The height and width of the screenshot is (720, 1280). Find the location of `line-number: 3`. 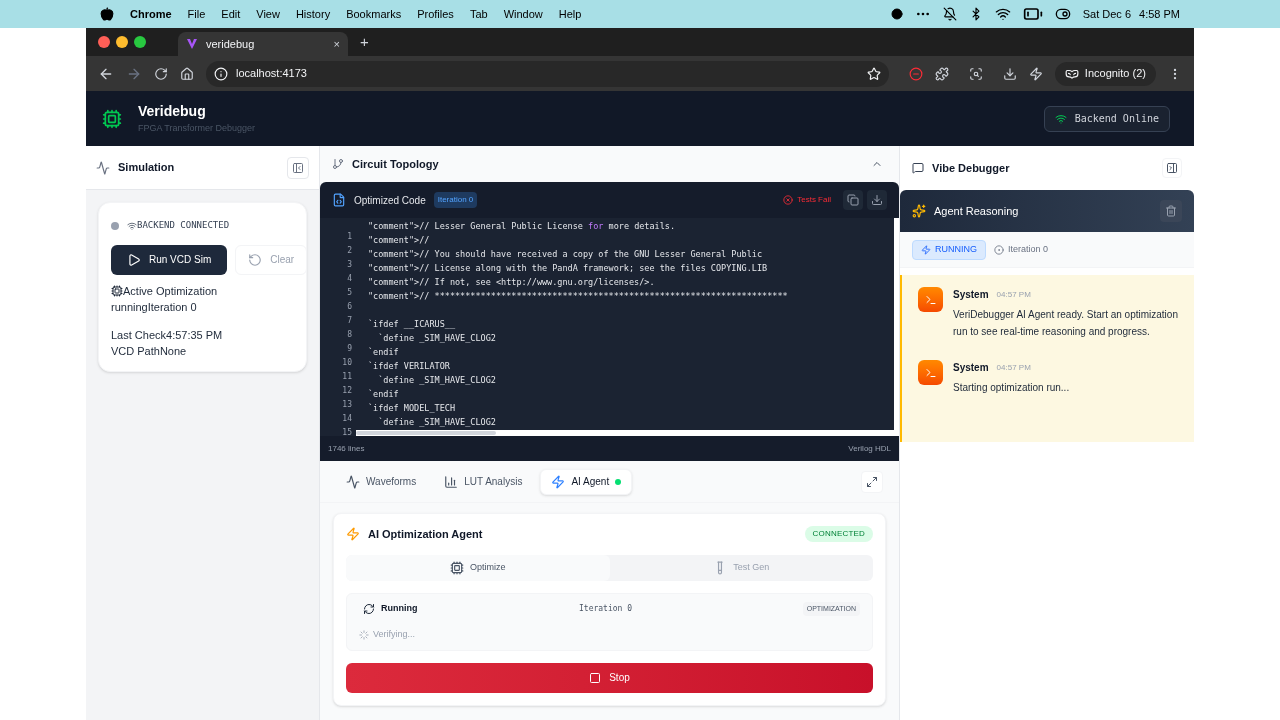

line-number: 3 is located at coordinates (349, 265).